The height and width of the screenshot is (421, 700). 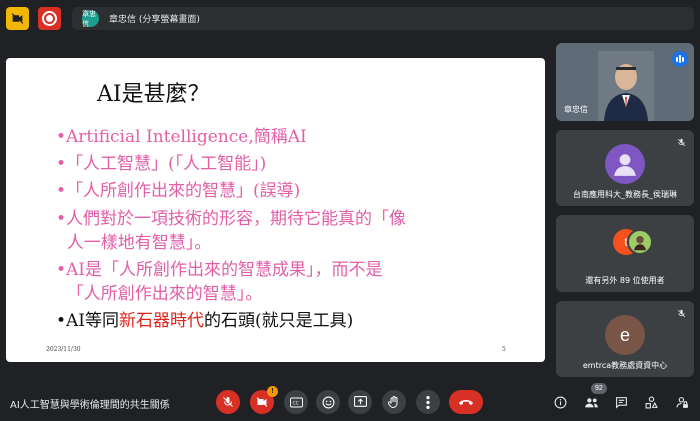 I want to click on chat-icon, so click(x=621, y=402).